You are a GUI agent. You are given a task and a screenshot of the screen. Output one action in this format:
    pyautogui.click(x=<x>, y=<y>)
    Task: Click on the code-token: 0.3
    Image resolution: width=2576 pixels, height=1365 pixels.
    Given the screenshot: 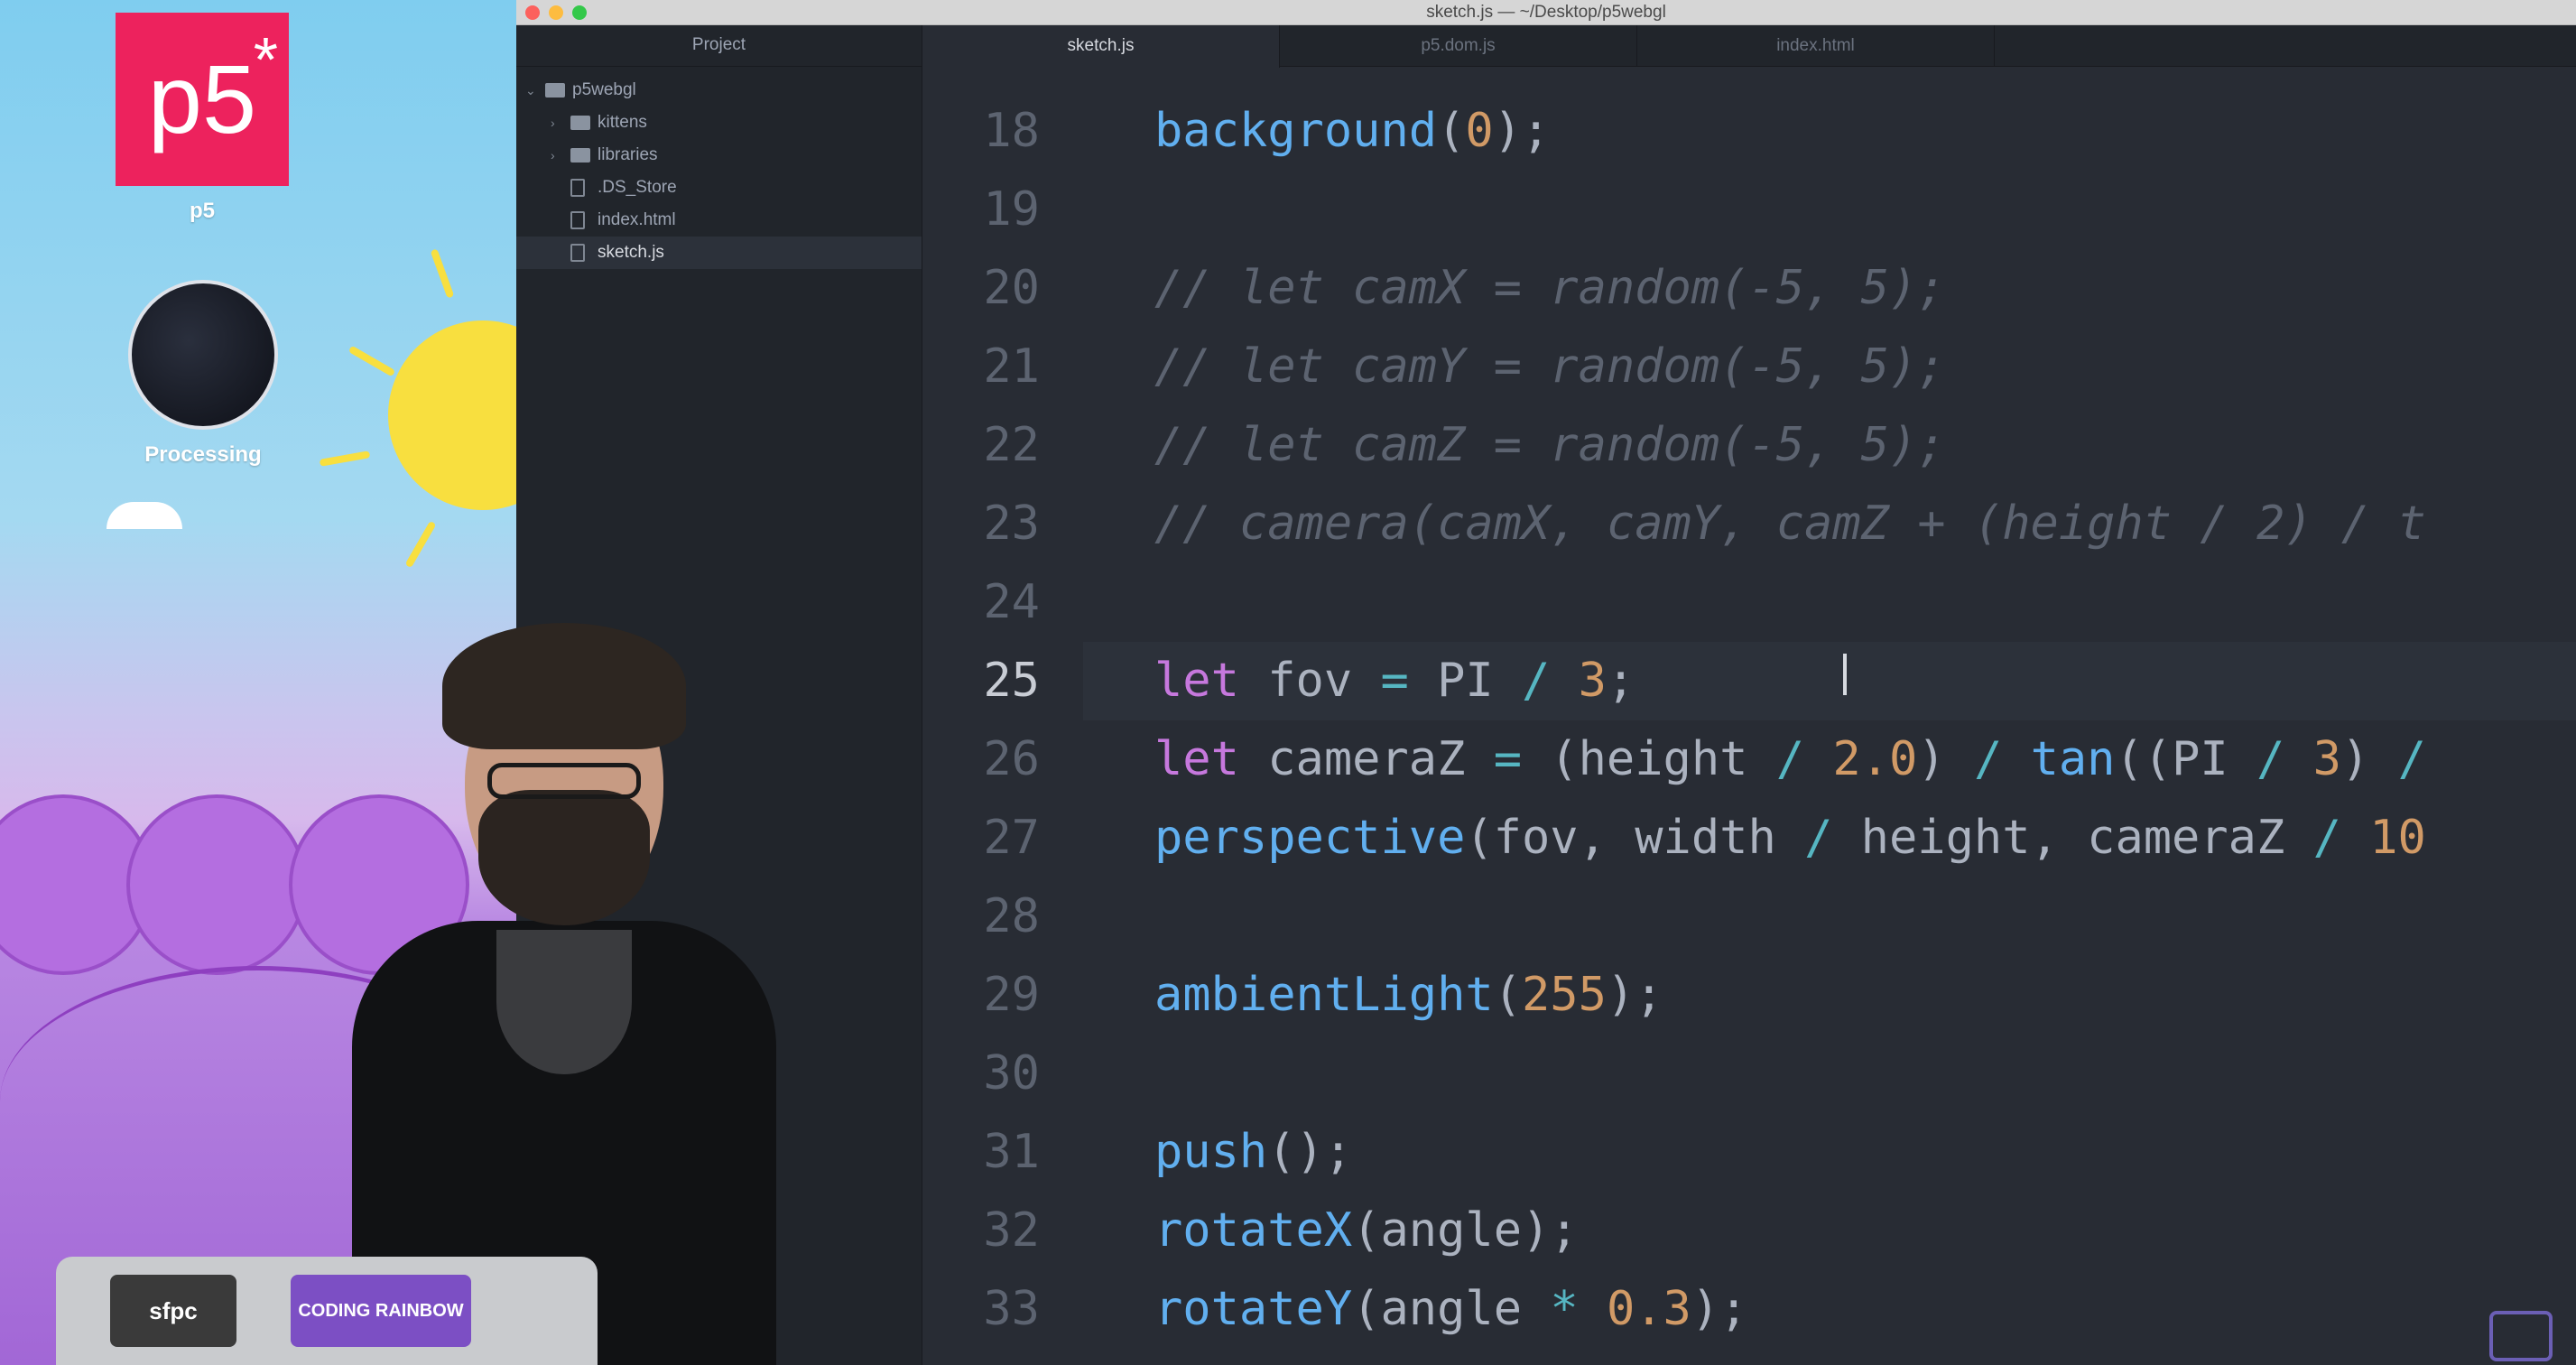 What is the action you would take?
    pyautogui.click(x=1649, y=1309)
    